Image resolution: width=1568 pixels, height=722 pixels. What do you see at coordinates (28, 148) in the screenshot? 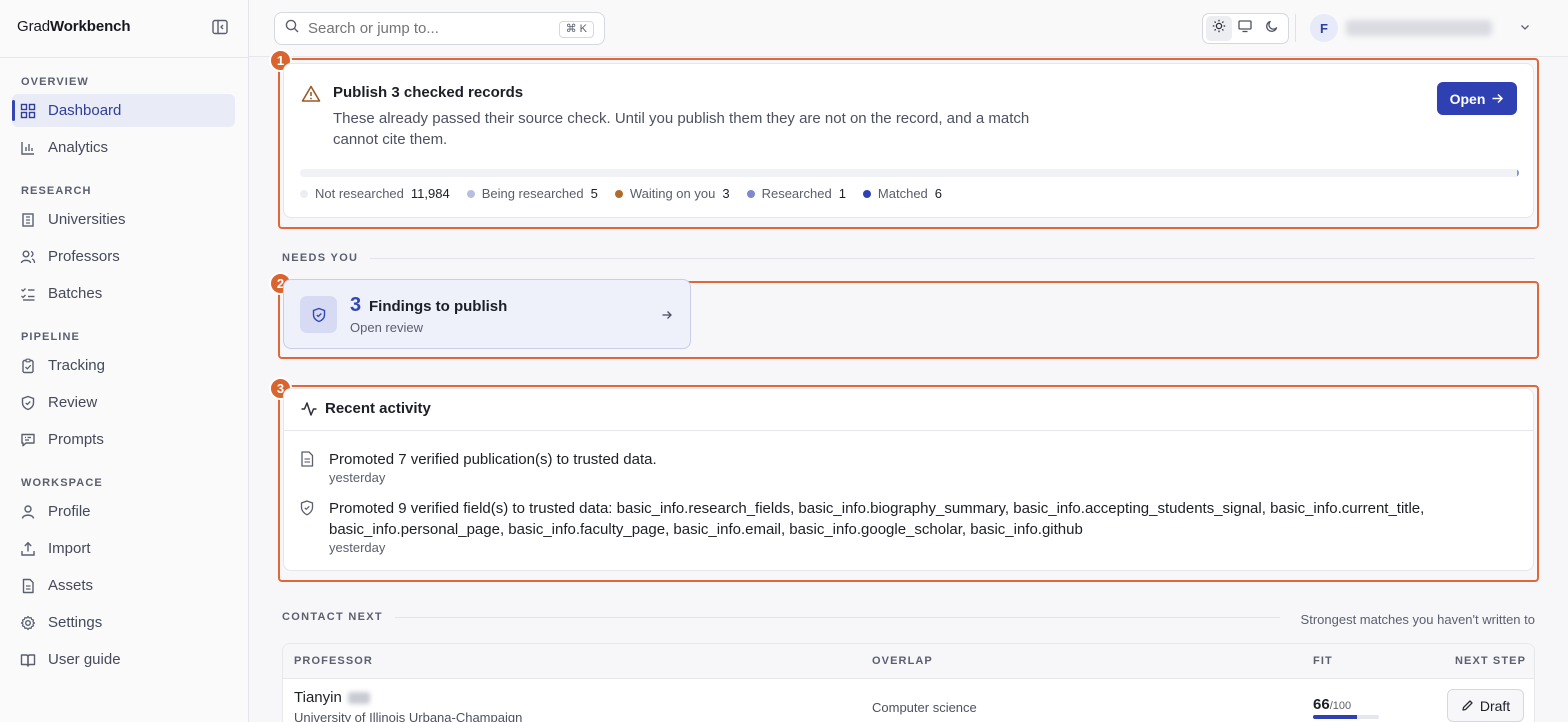
I see `bar-chart-icon` at bounding box center [28, 148].